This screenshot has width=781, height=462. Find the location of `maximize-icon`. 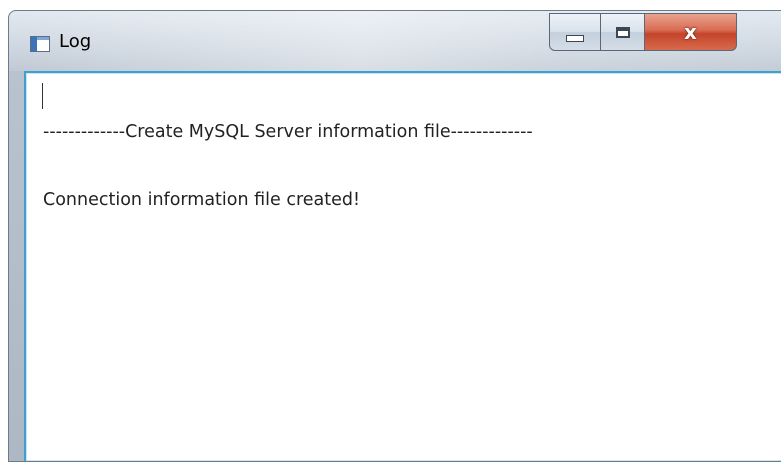

maximize-icon is located at coordinates (622, 32).